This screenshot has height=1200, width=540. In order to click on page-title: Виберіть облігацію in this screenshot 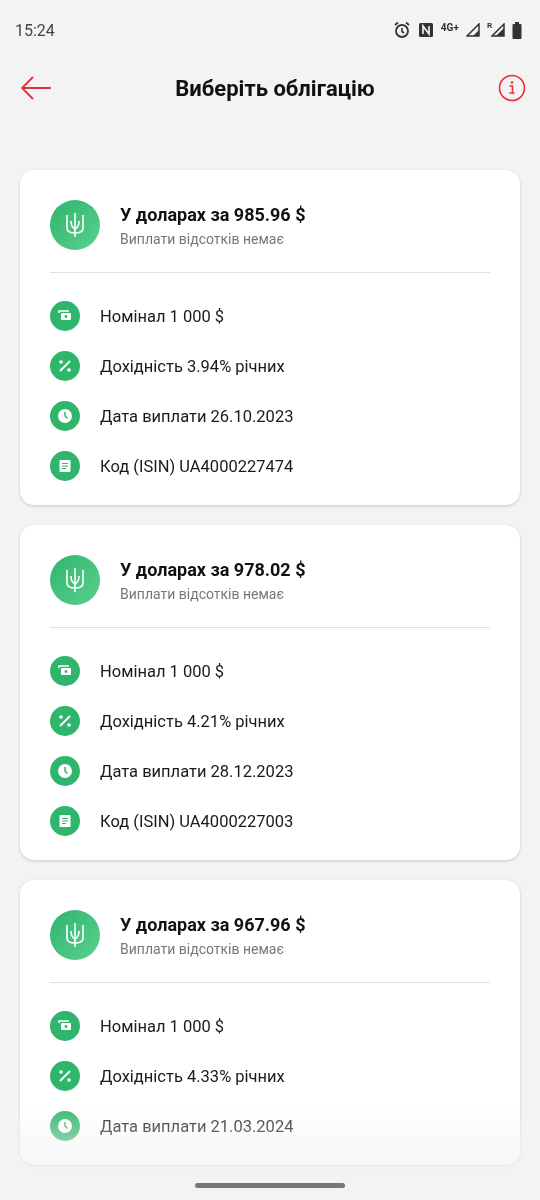, I will do `click(275, 88)`.